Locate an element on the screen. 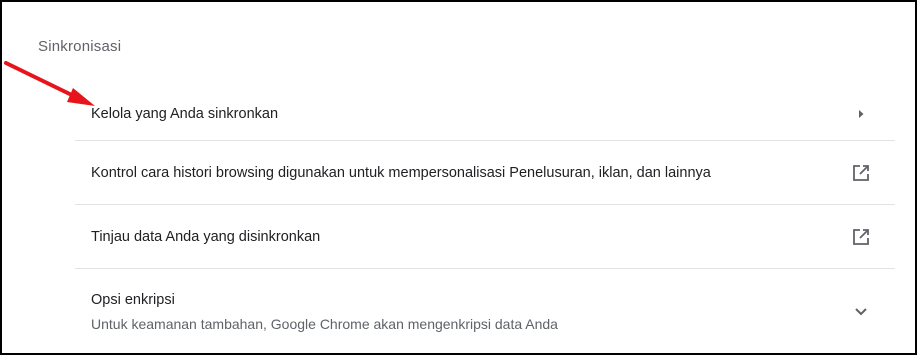 The width and height of the screenshot is (917, 355). annotation-arrow is located at coordinates (49, 83).